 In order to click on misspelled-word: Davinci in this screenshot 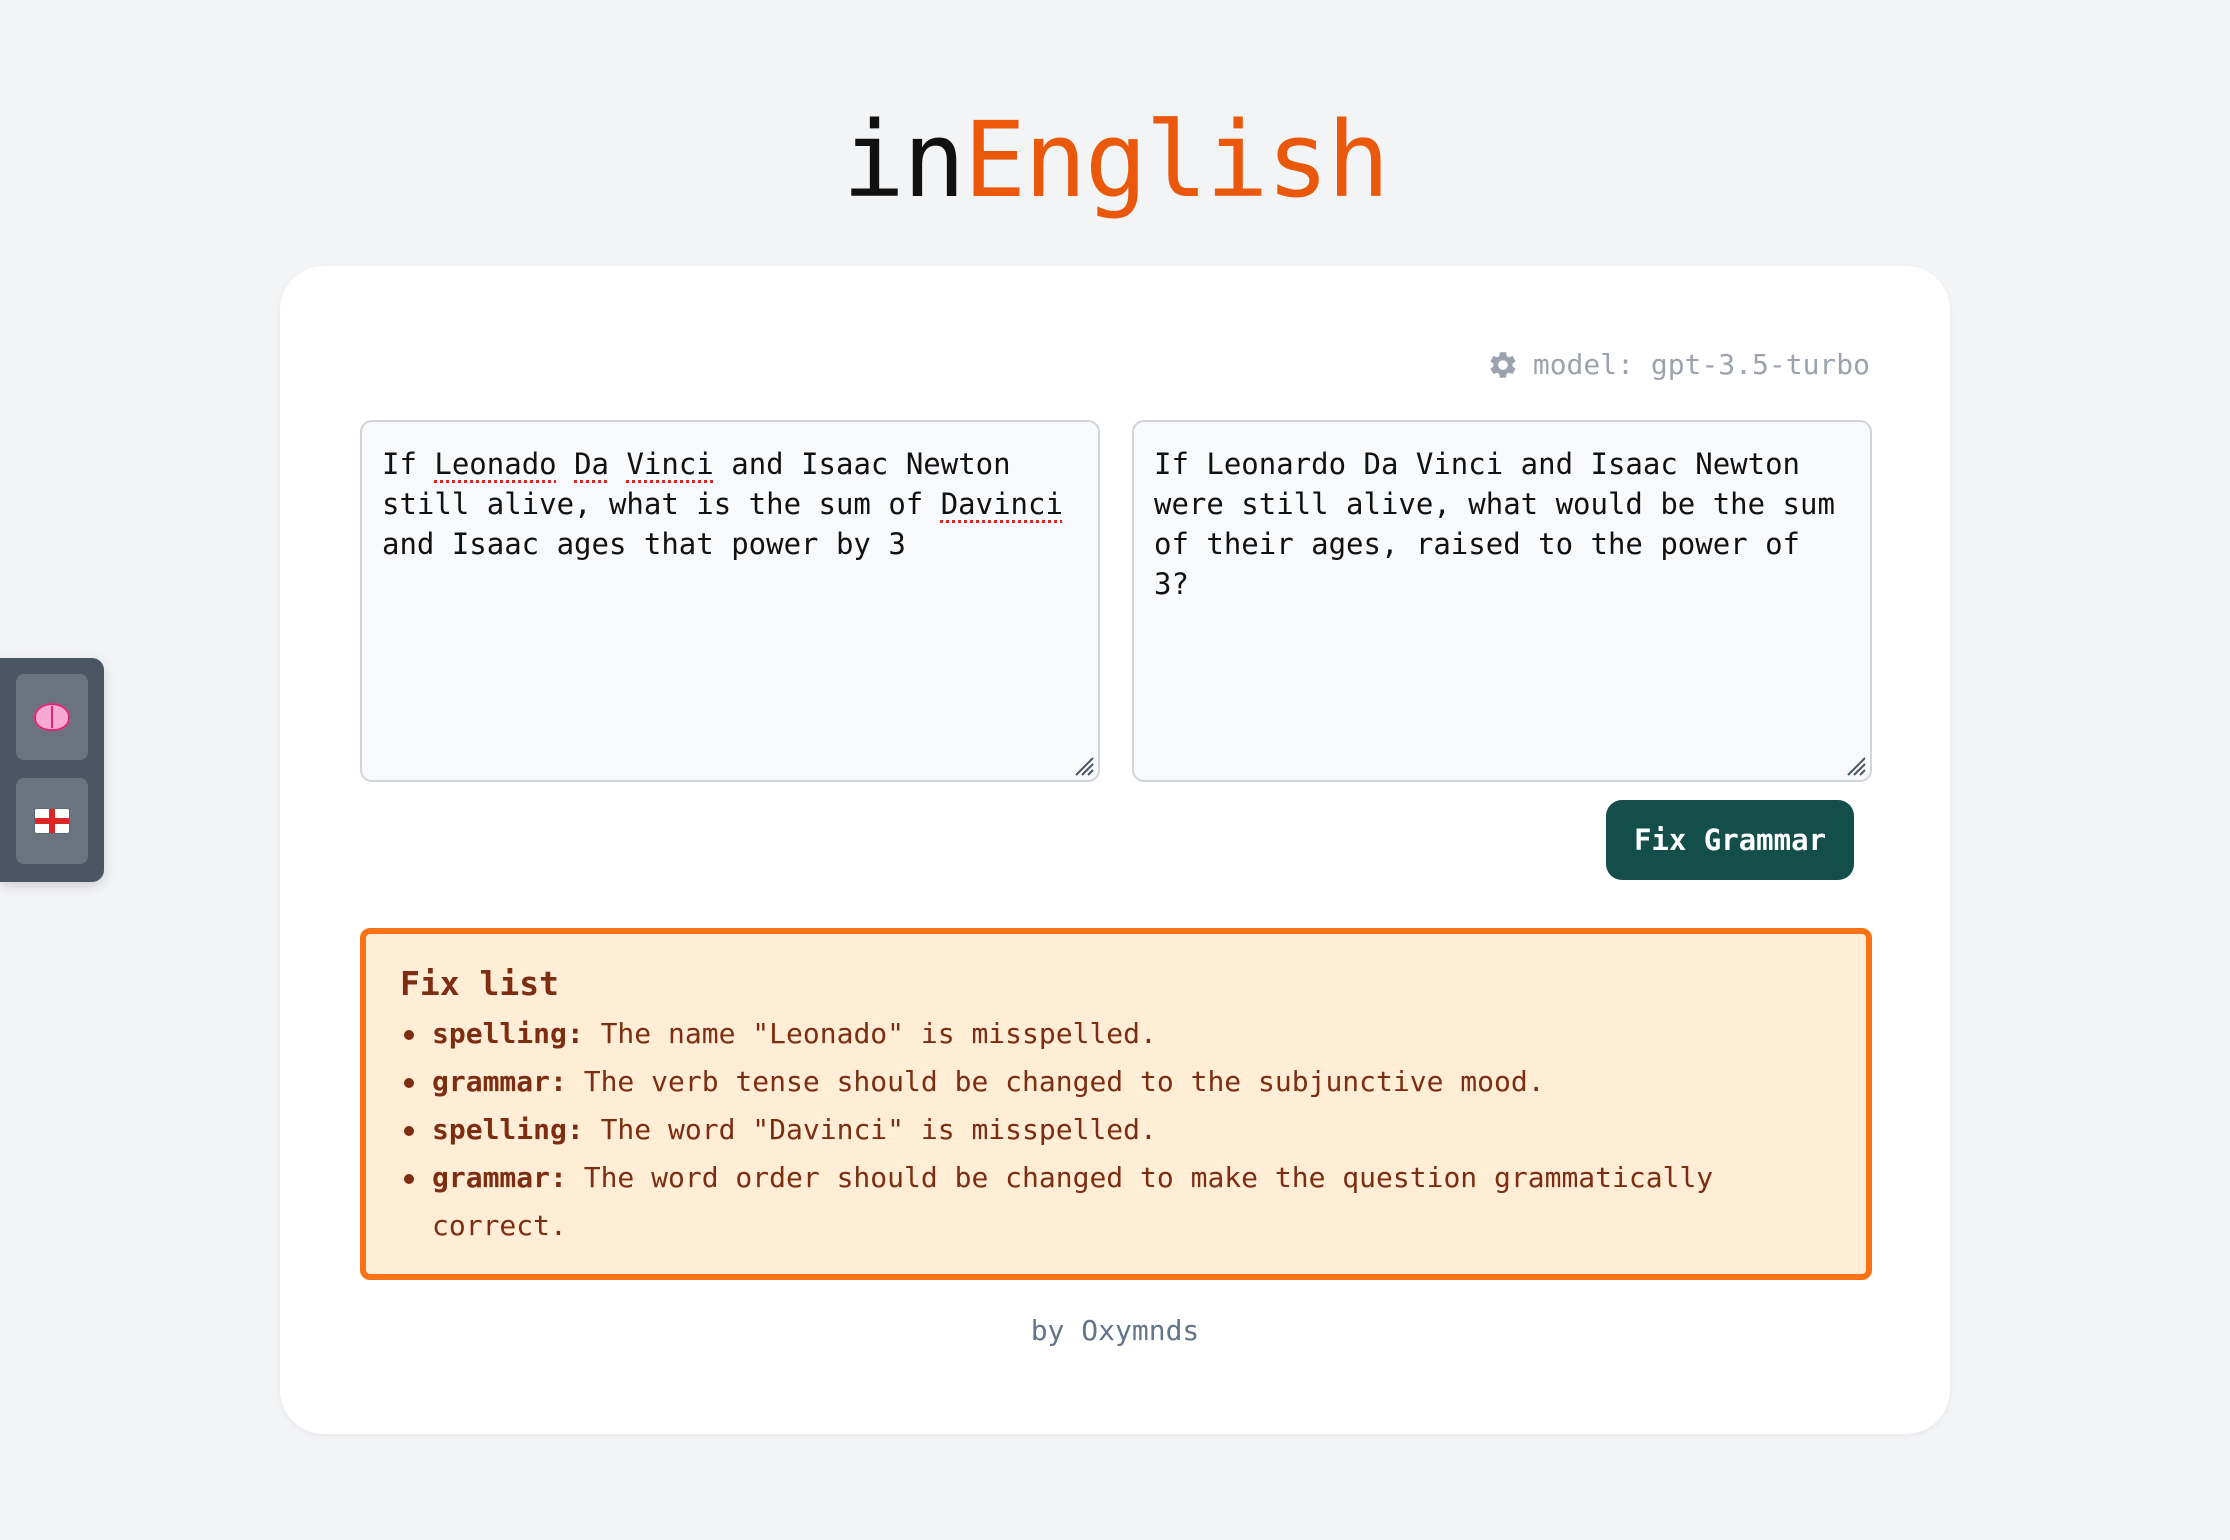, I will do `click(1001, 504)`.